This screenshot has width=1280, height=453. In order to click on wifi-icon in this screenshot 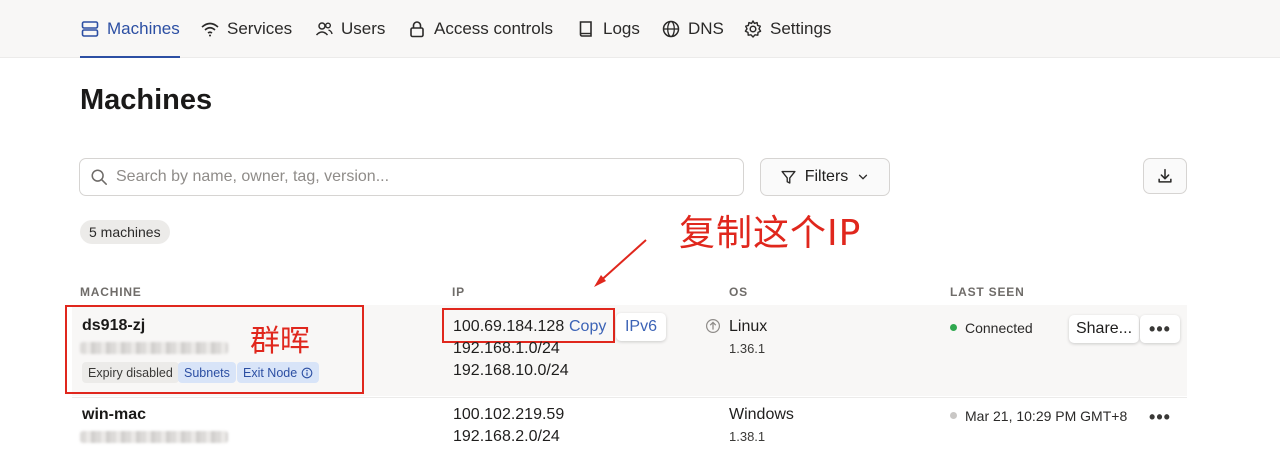, I will do `click(210, 29)`.